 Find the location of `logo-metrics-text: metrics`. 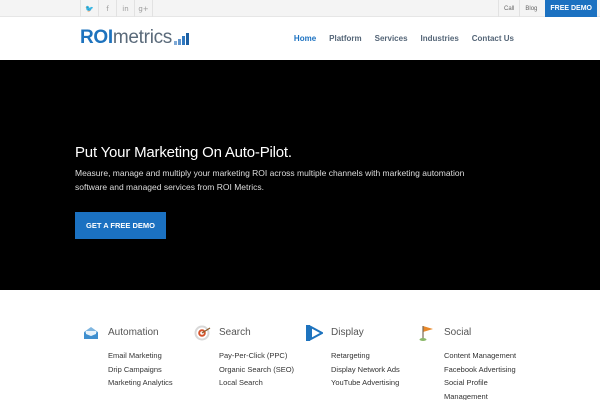

logo-metrics-text: metrics is located at coordinates (142, 37).